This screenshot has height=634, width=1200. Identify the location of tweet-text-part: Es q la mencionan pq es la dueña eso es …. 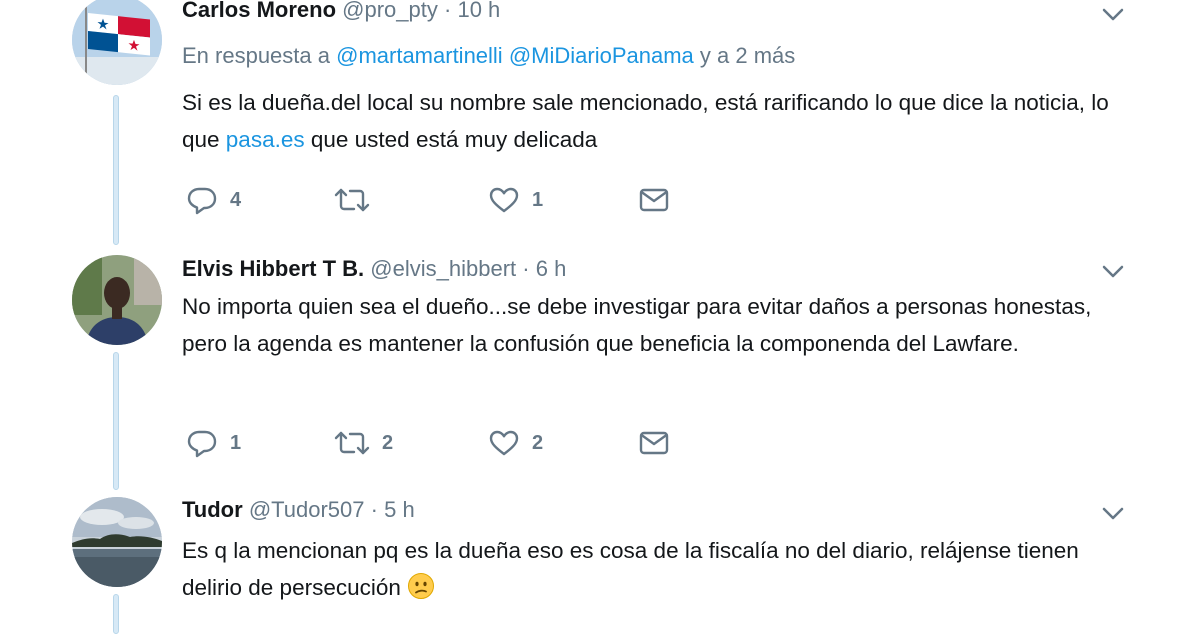
(630, 569).